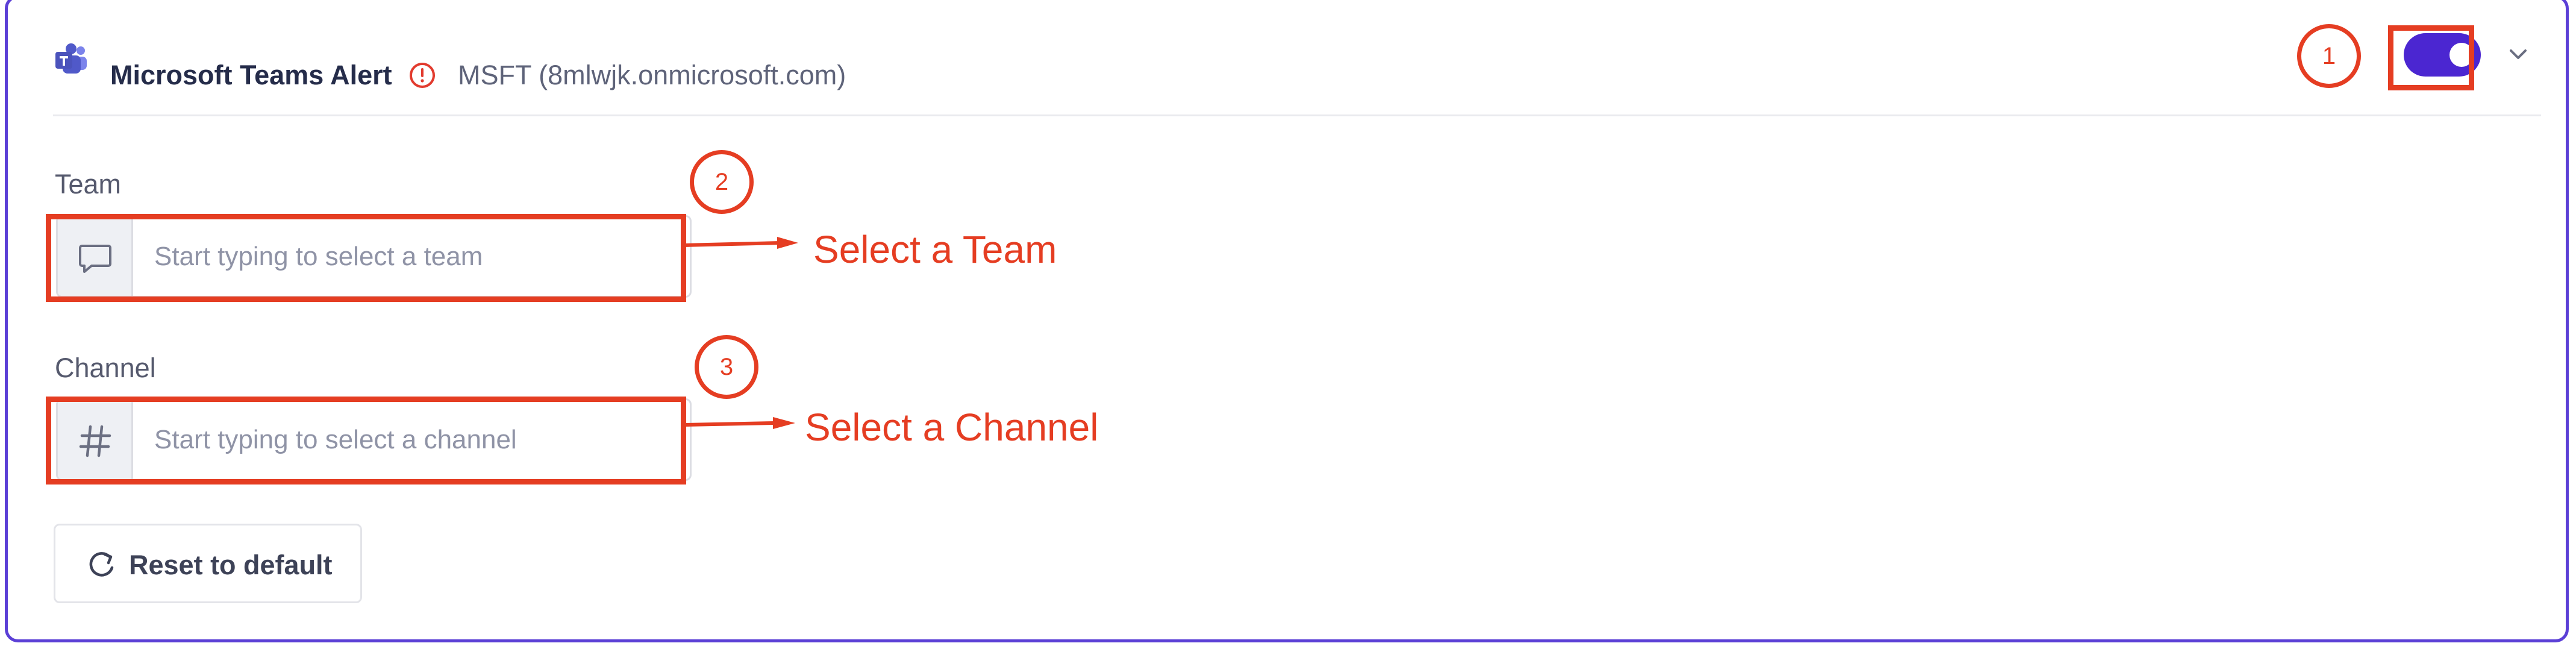  Describe the element at coordinates (1297, 115) in the screenshot. I see `header-divider` at that location.